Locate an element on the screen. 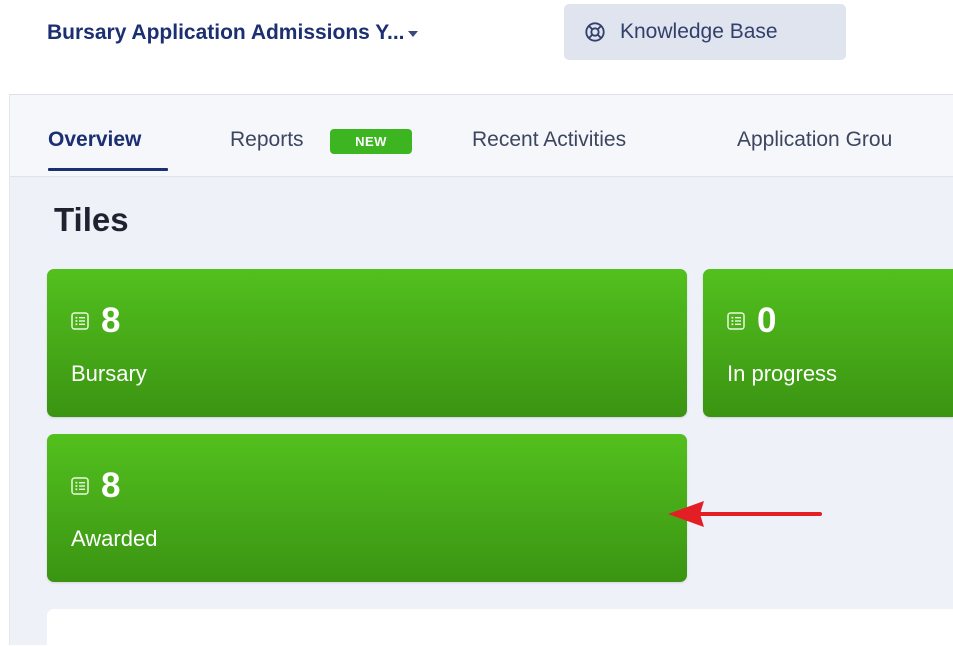 This screenshot has height=646, width=953. tile-label: Awarded is located at coordinates (114, 538).